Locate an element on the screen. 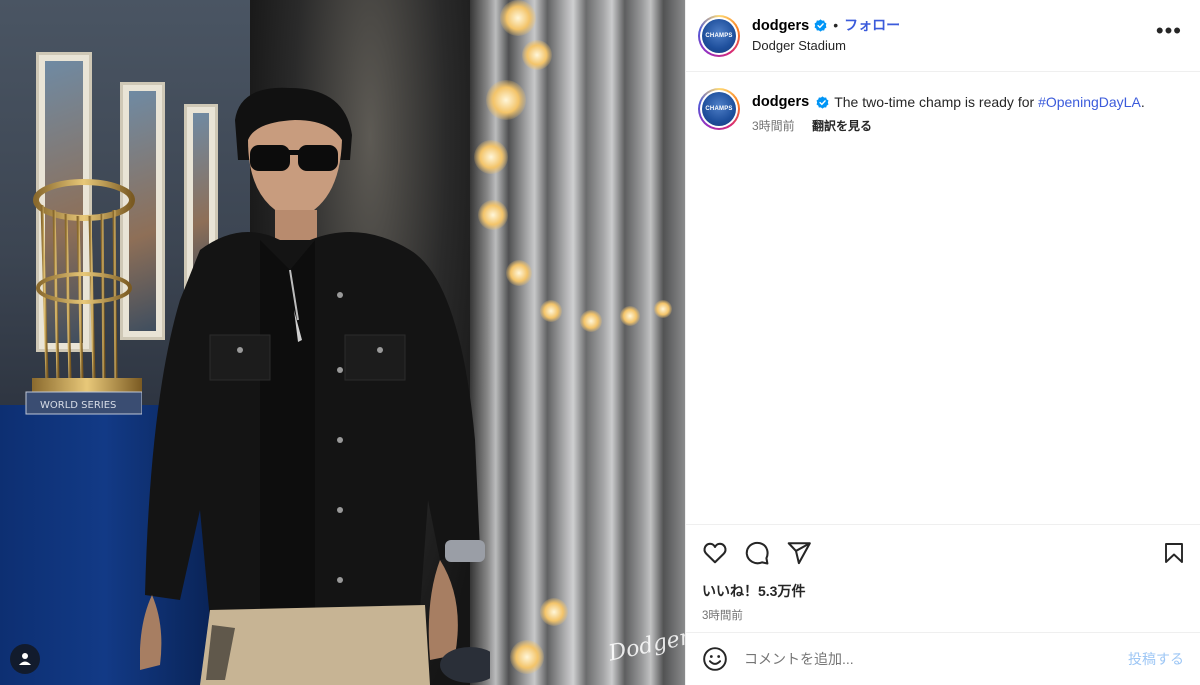 Image resolution: width=1200 pixels, height=685 pixels. heart-icon is located at coordinates (715, 553).